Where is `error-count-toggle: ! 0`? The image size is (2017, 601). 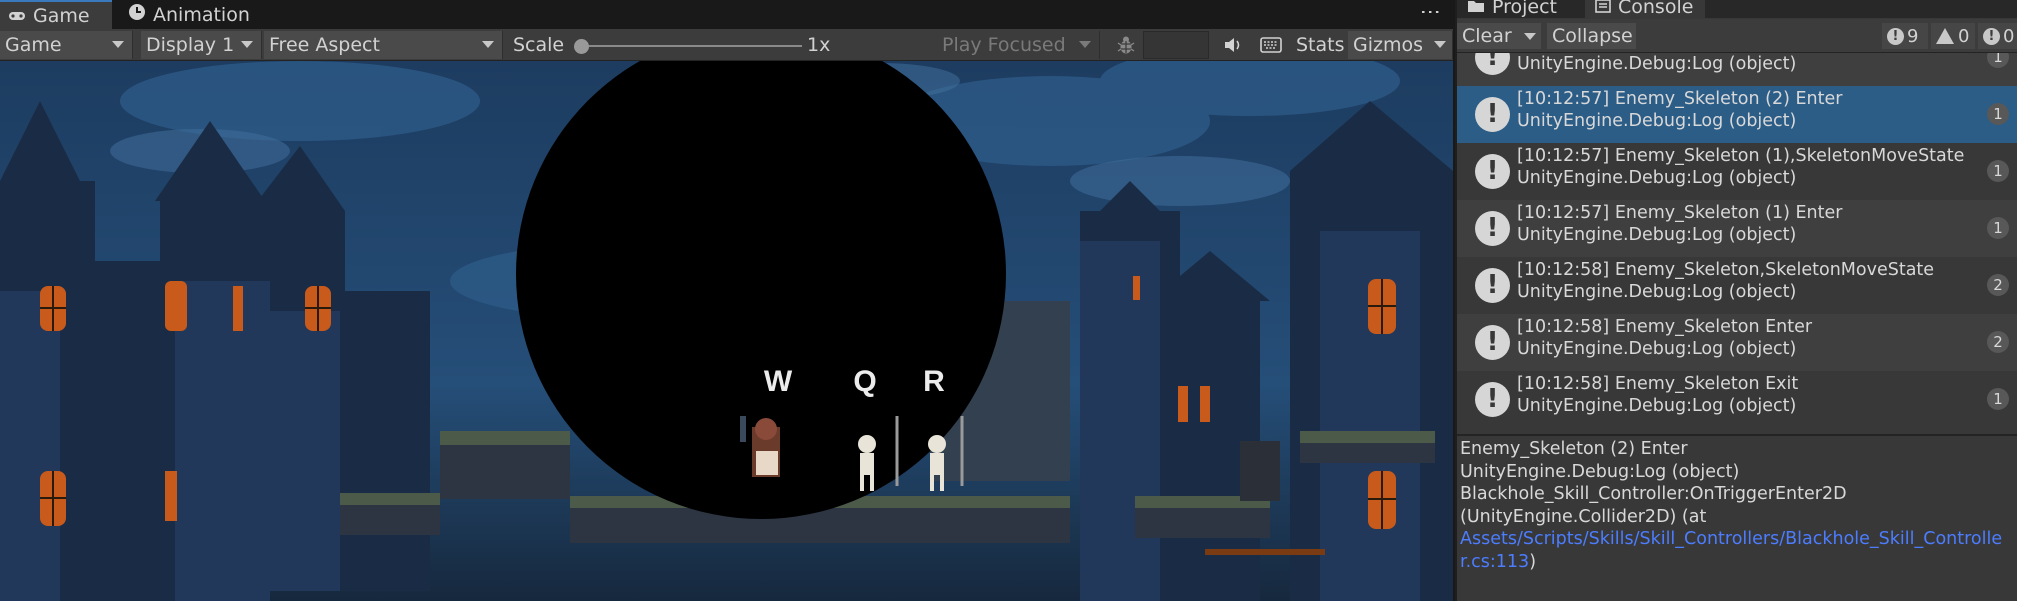
error-count-toggle: ! 0 is located at coordinates (1997, 36).